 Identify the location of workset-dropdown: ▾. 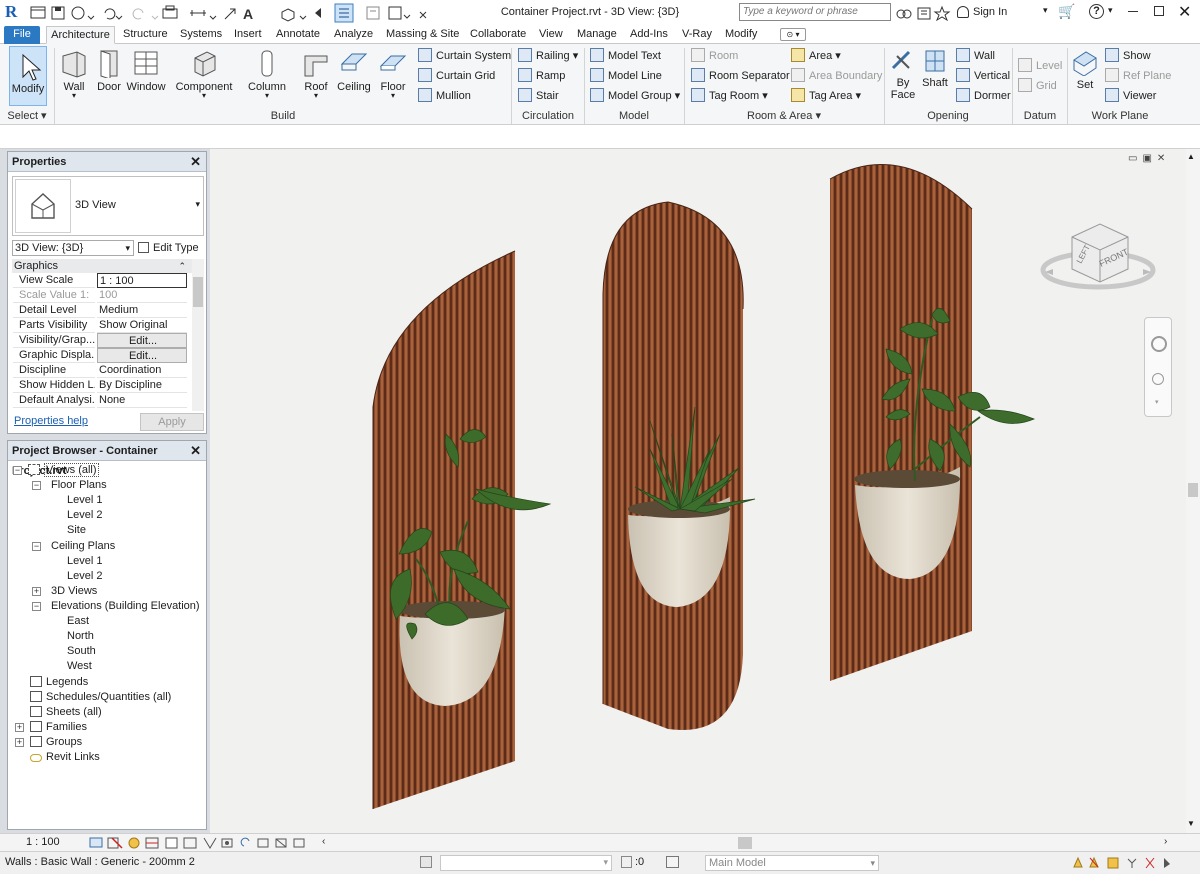
(526, 863).